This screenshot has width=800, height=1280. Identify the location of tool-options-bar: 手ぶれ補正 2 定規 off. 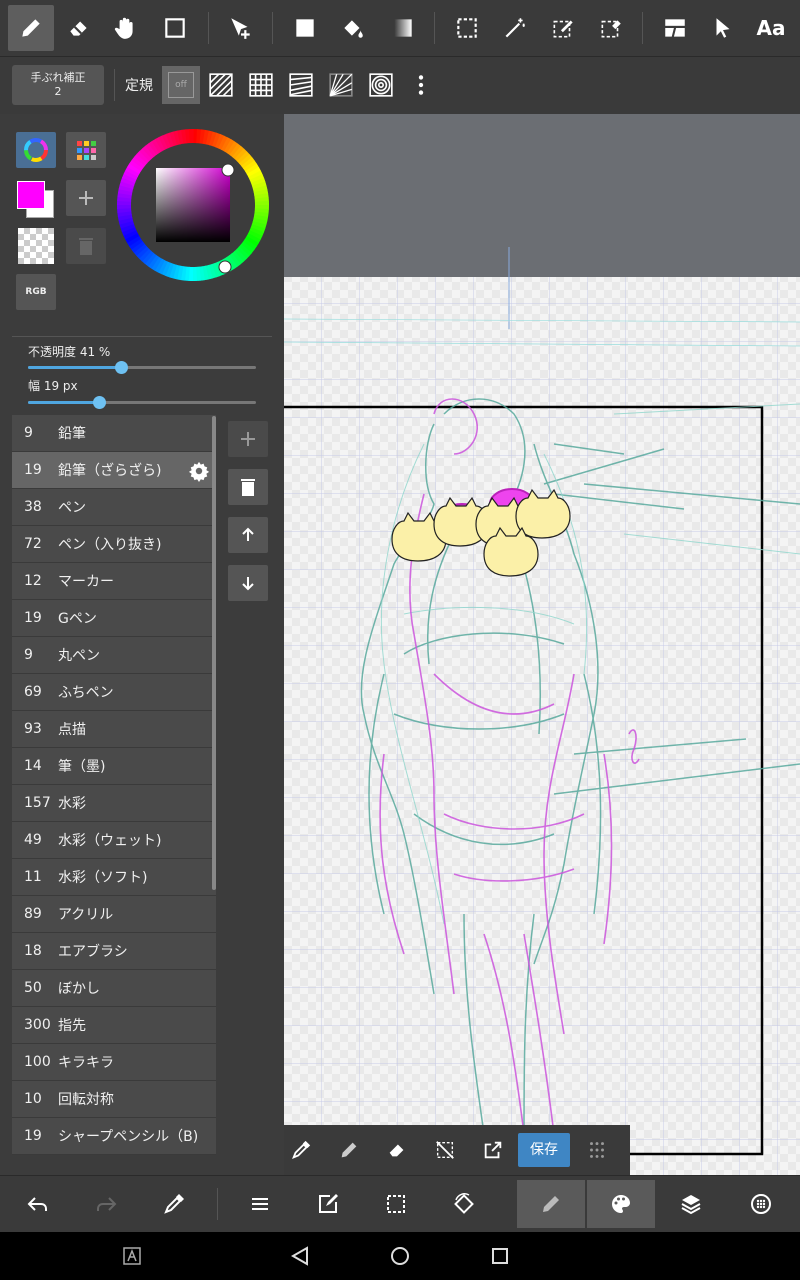
(400, 85).